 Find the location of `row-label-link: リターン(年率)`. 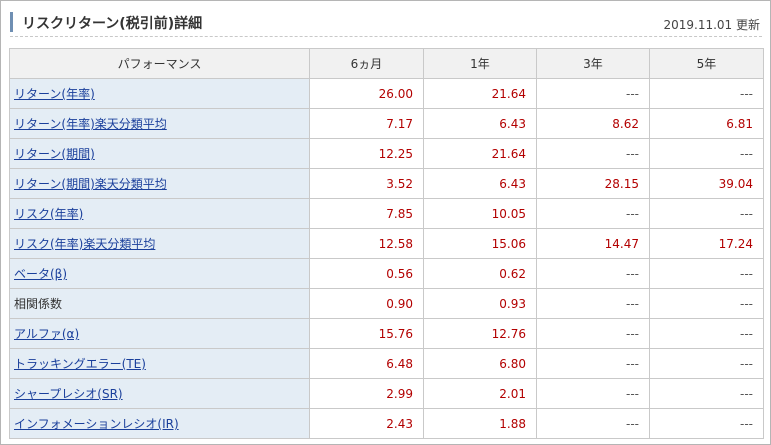

row-label-link: リターン(年率) is located at coordinates (54, 94).